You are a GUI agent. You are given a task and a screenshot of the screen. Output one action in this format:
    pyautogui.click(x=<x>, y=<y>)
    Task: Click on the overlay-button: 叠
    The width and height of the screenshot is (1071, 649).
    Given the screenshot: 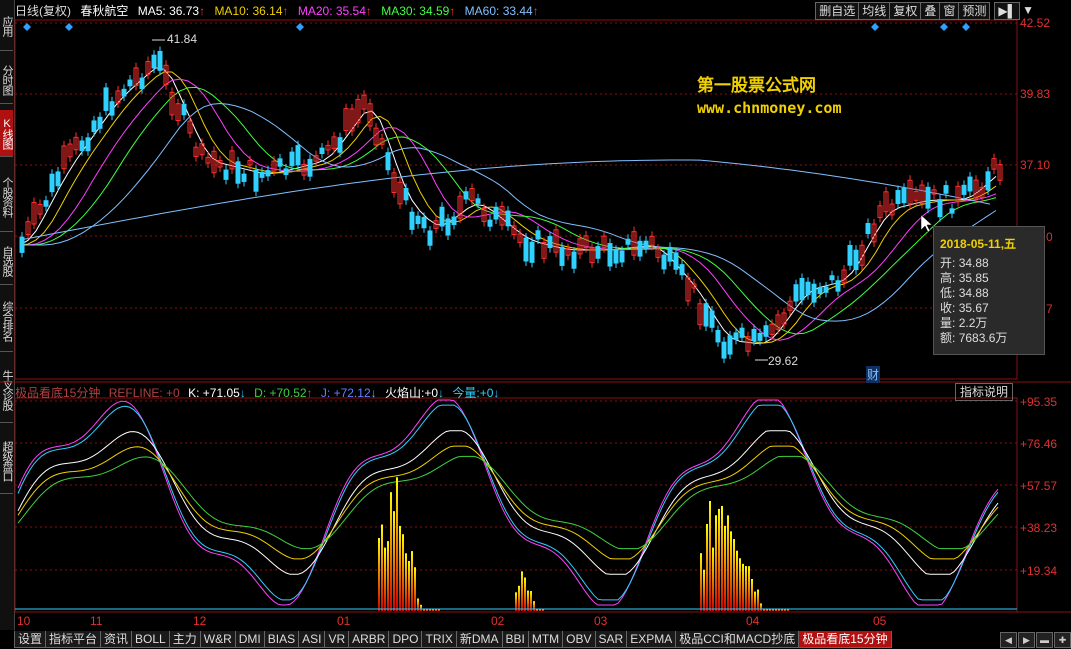 What is the action you would take?
    pyautogui.click(x=930, y=11)
    